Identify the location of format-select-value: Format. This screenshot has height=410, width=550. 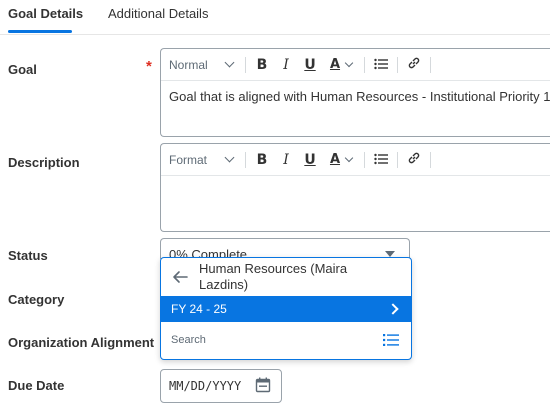
(188, 159).